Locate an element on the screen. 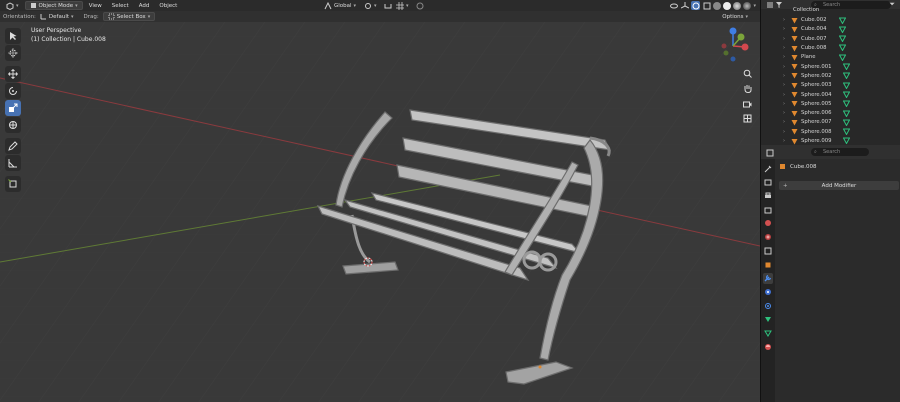 The width and height of the screenshot is (900, 402). outliner-item: › Sphere.004 is located at coordinates (830, 94).